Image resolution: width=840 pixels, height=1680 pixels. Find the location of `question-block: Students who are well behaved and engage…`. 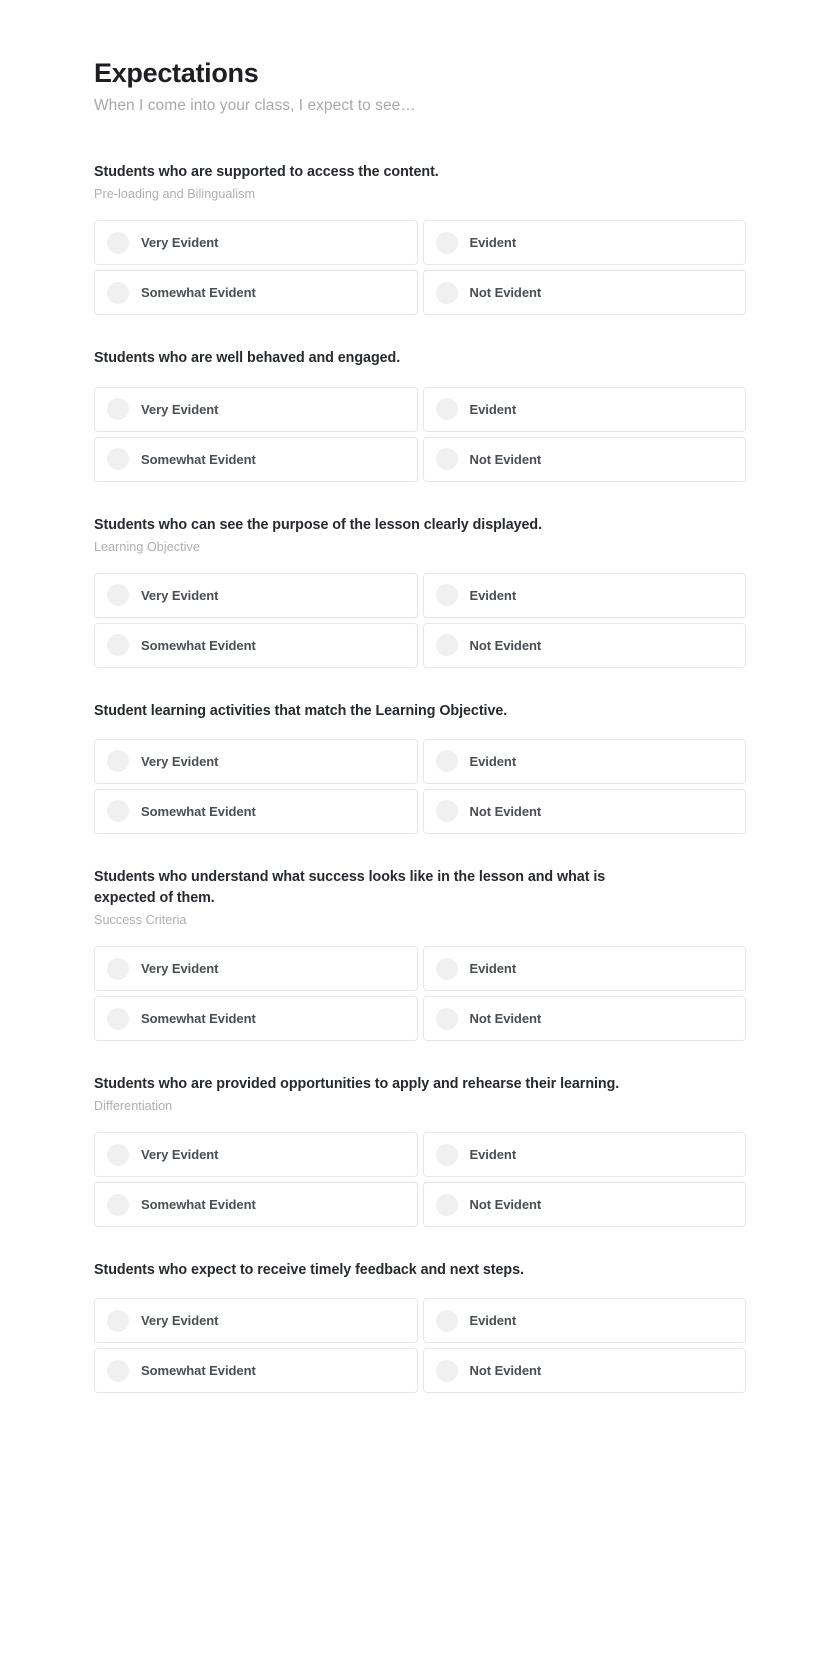

question-block: Students who are well behaved and engage… is located at coordinates (420, 415).